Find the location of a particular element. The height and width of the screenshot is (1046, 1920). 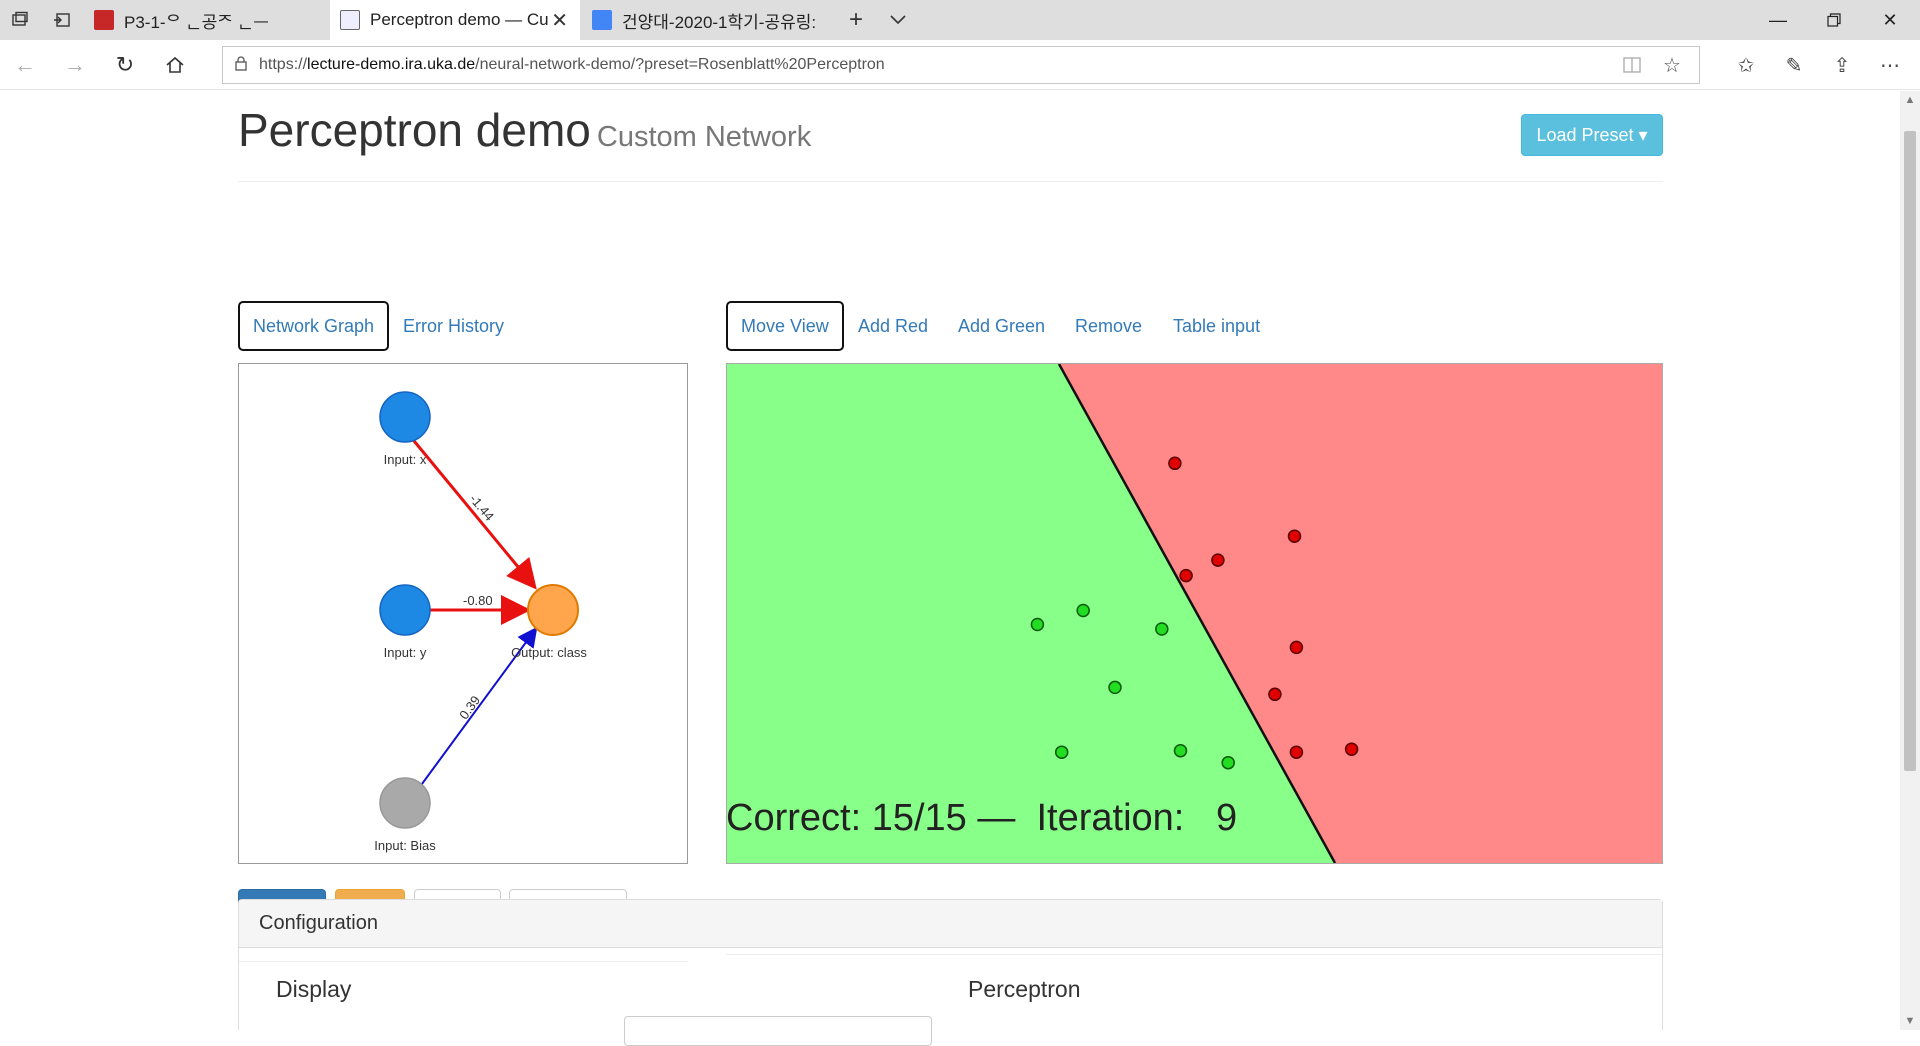

page-icon is located at coordinates (350, 20).